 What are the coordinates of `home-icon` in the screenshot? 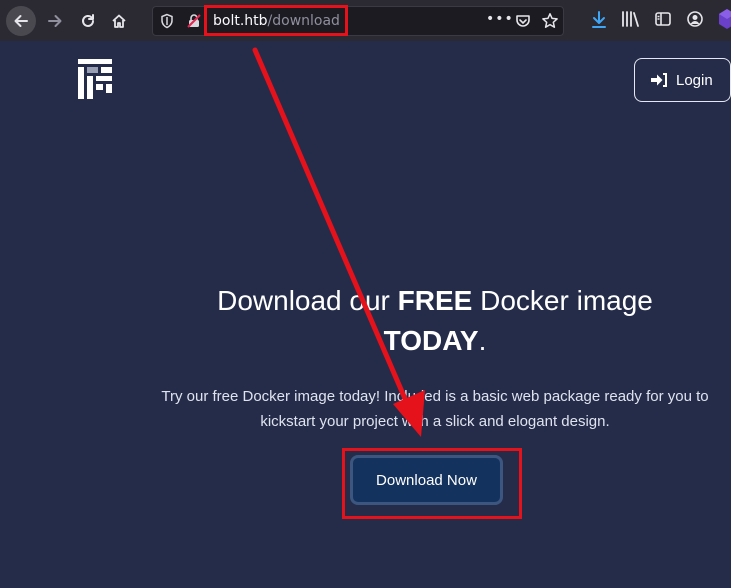 It's located at (119, 21).